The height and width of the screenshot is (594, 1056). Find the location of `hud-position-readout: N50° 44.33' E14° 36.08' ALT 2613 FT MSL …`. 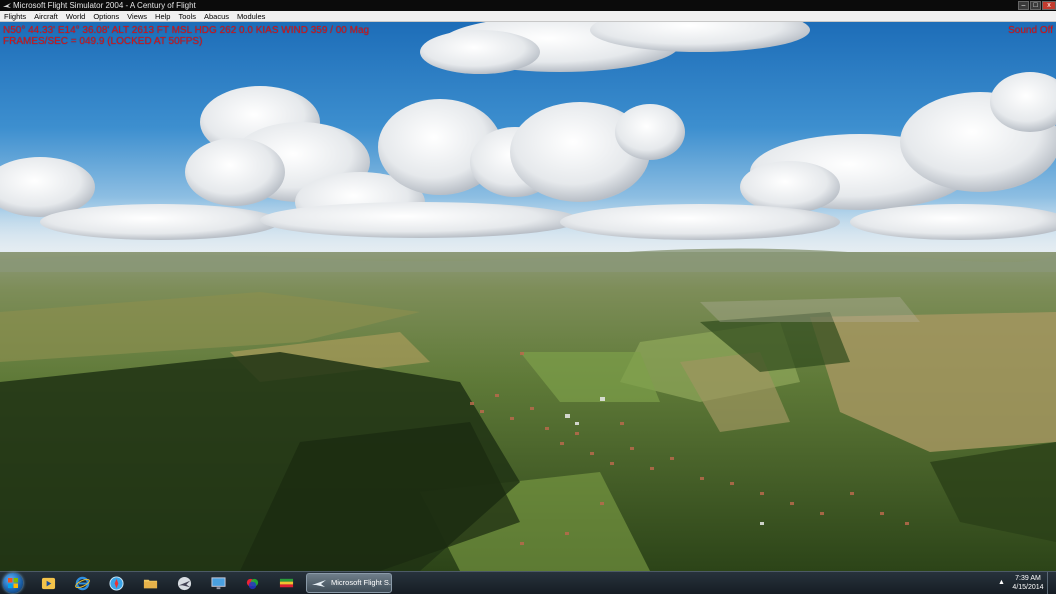

hud-position-readout: N50° 44.33' E14° 36.08' ALT 2613 FT MSL … is located at coordinates (186, 30).